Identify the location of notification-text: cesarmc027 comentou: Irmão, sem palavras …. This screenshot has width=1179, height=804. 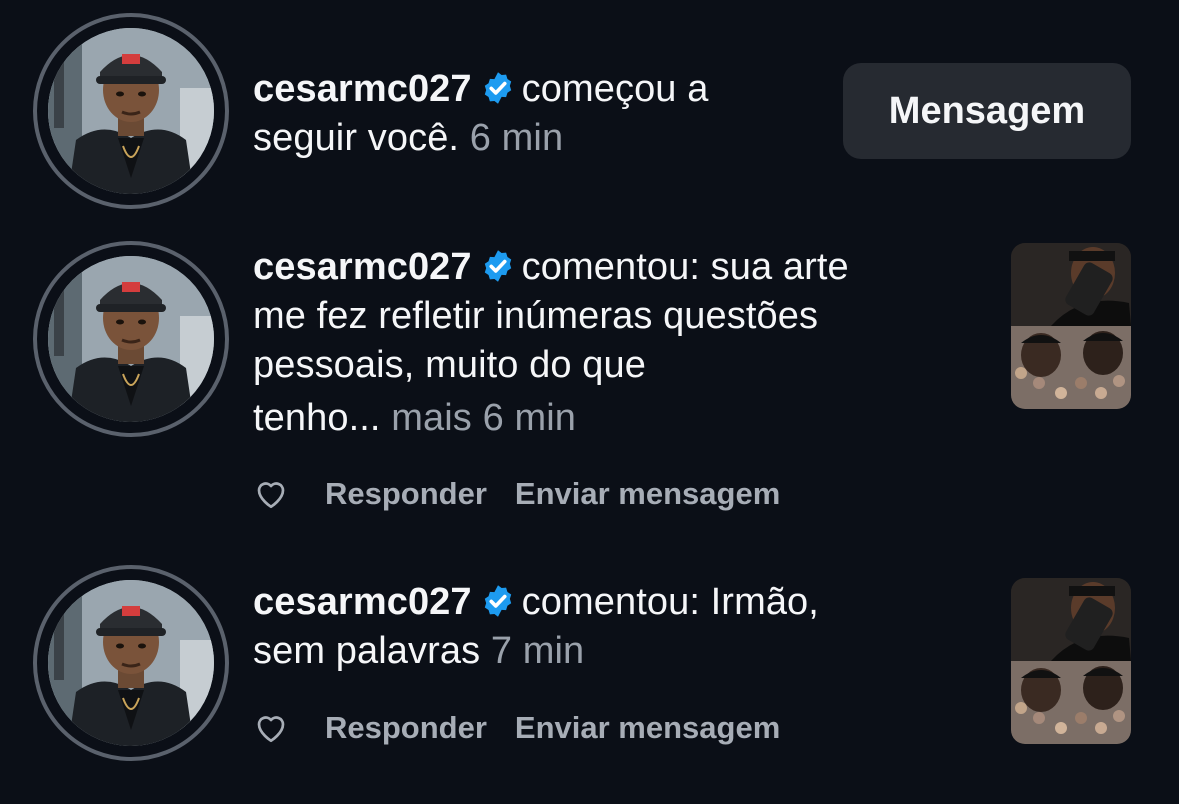
(536, 626).